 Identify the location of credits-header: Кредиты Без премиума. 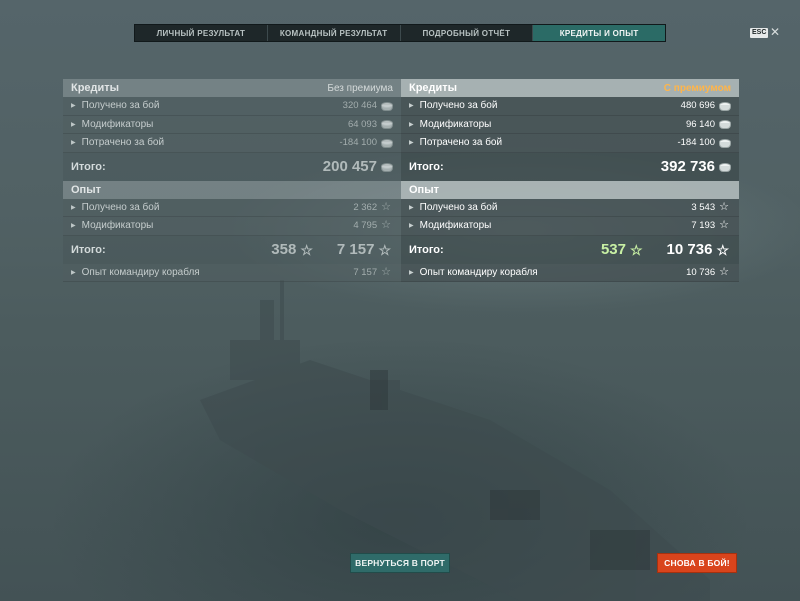
(232, 88).